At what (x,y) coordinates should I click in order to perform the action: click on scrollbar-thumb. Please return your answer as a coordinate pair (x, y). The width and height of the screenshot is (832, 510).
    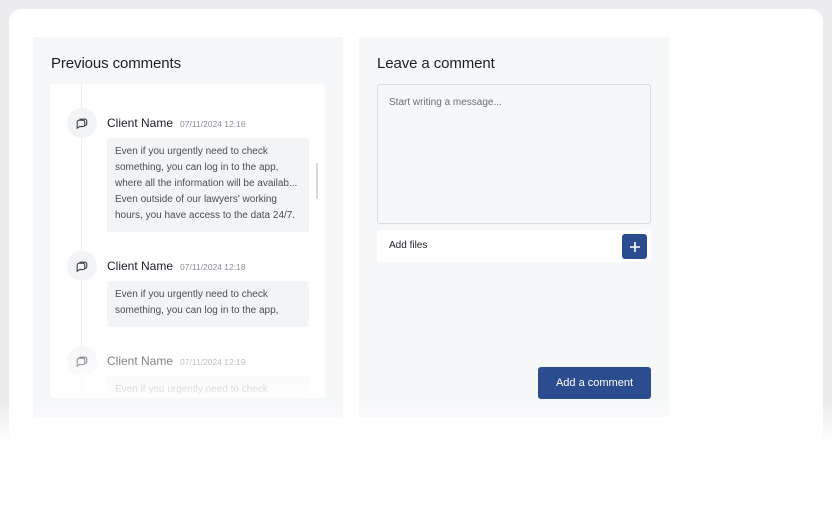
    Looking at the image, I should click on (317, 181).